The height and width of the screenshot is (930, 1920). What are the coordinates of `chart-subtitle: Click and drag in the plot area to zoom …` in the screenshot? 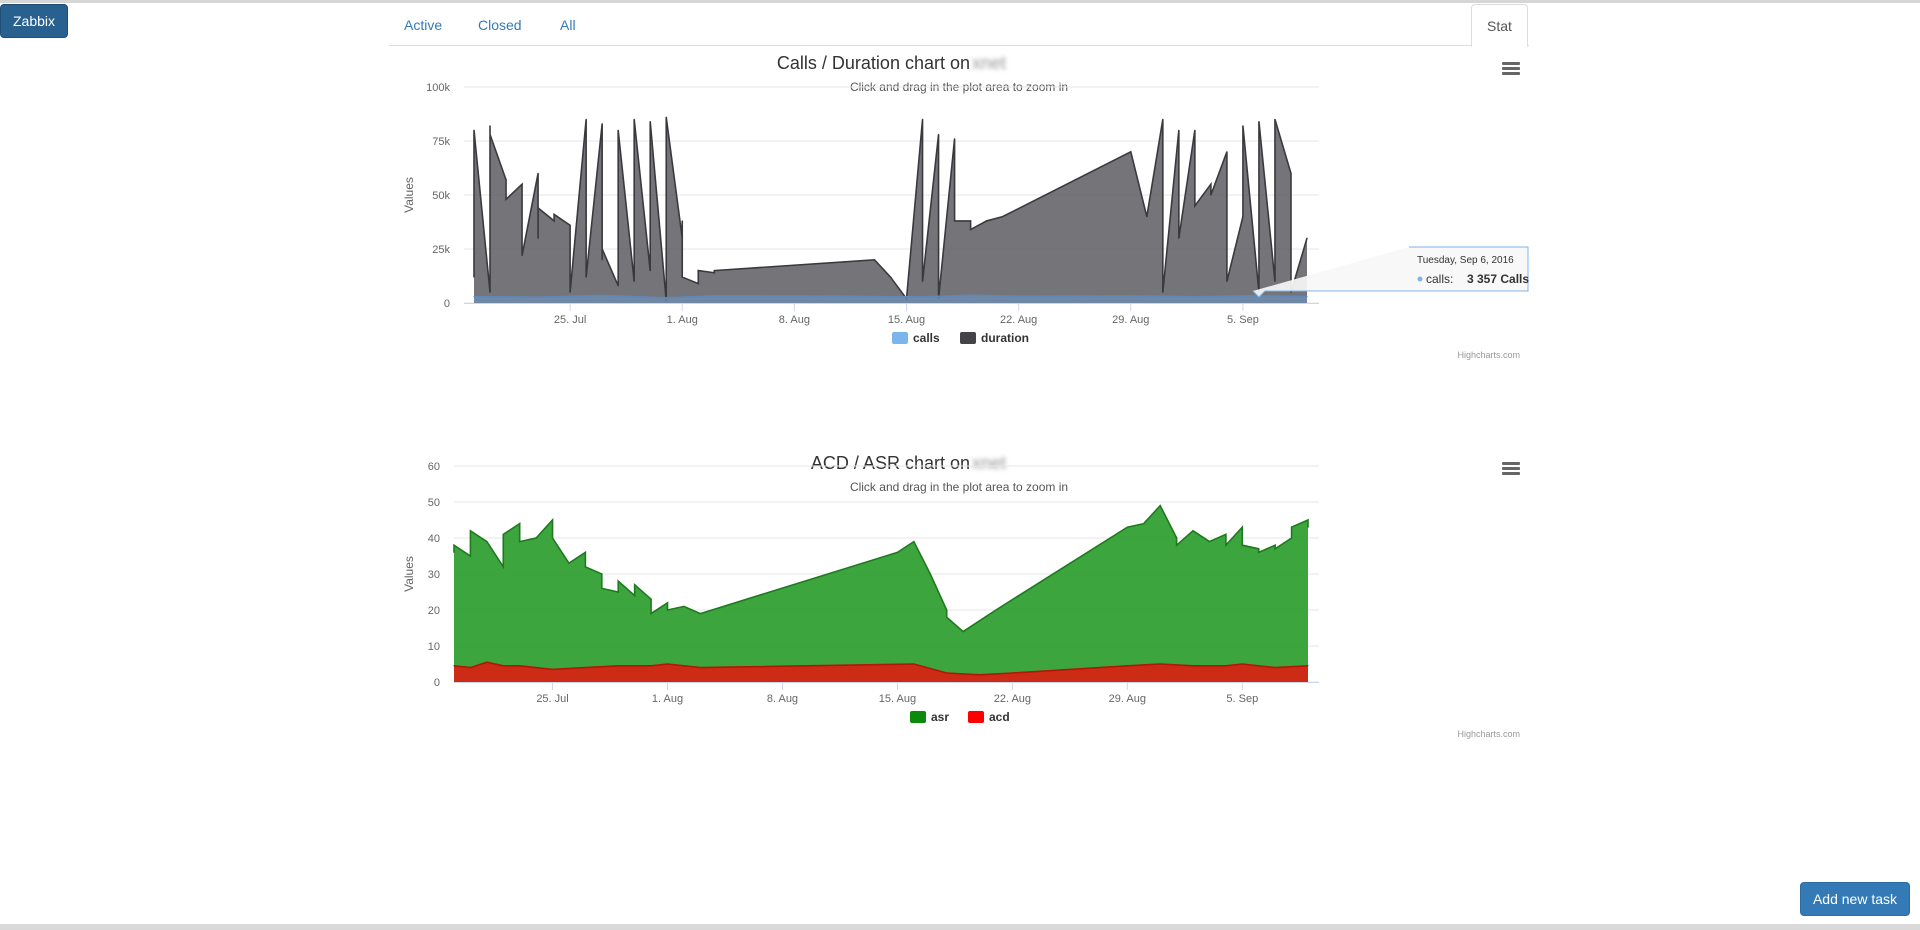 It's located at (959, 487).